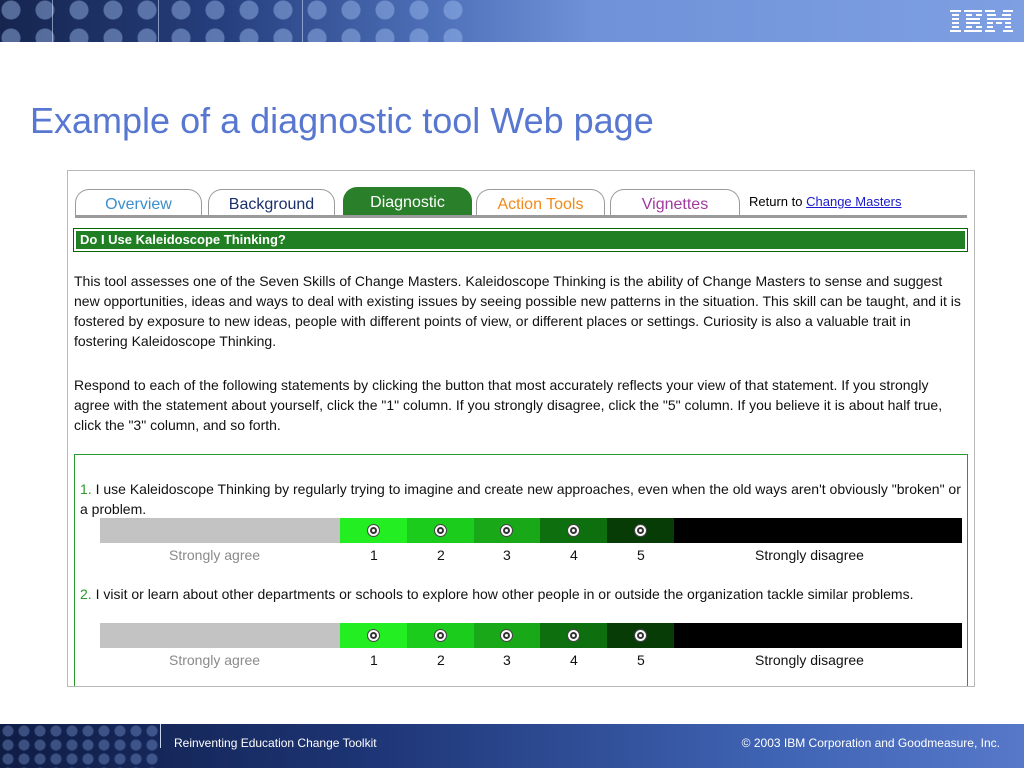  I want to click on section-title: Do I Use Kaleidoscope Thinking?, so click(520, 240).